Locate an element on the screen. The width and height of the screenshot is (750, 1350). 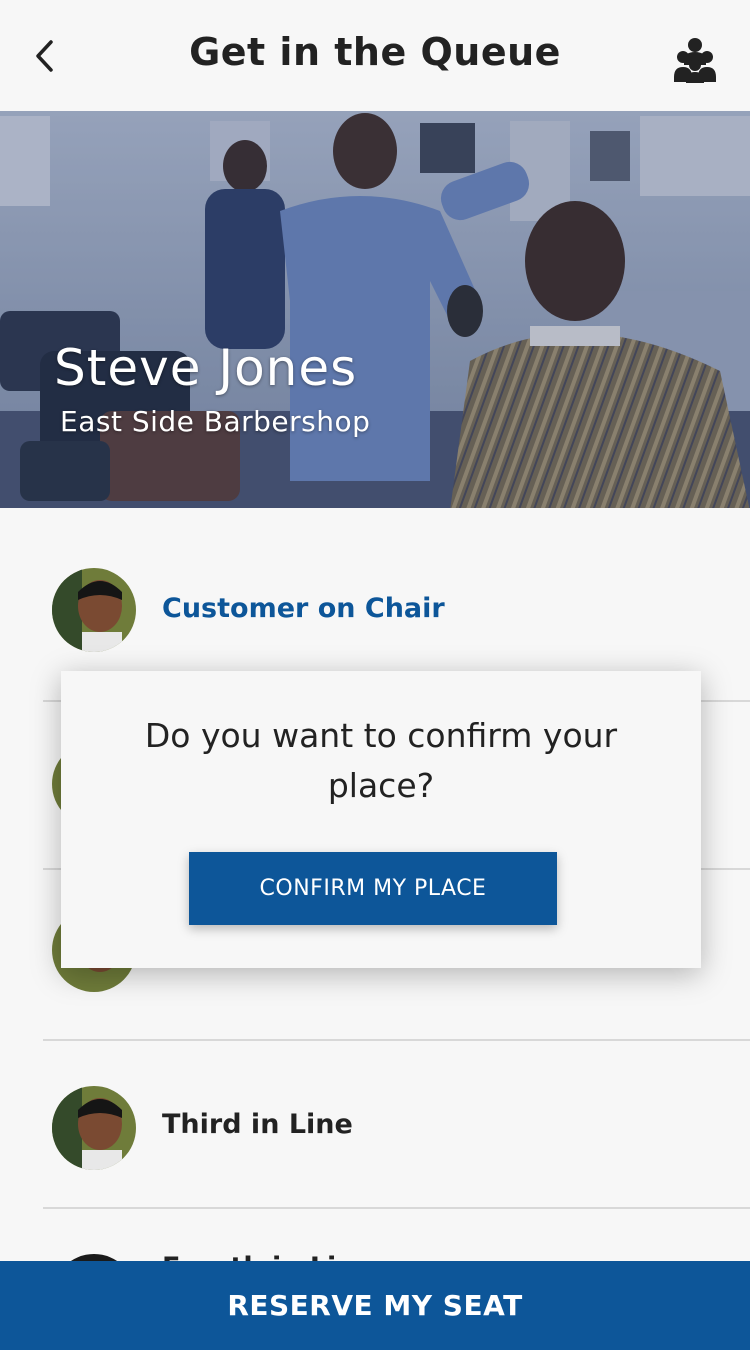
group-button is located at coordinates (695, 61).